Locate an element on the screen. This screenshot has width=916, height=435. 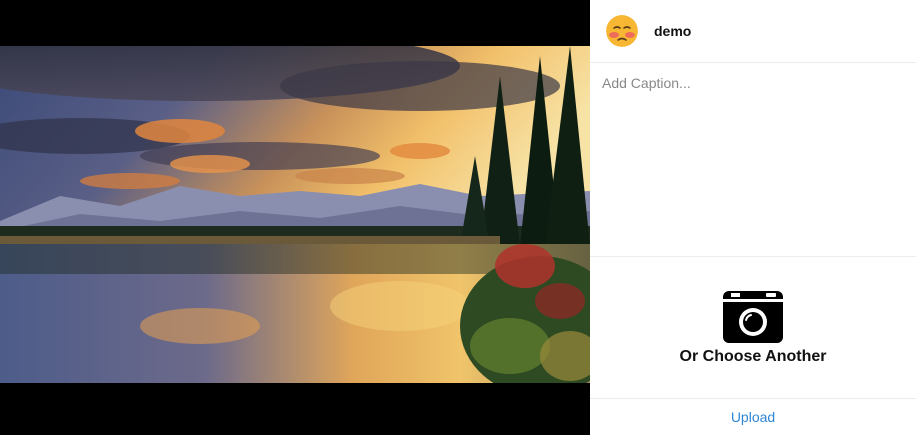
sad-face-emoji-icon is located at coordinates (622, 31).